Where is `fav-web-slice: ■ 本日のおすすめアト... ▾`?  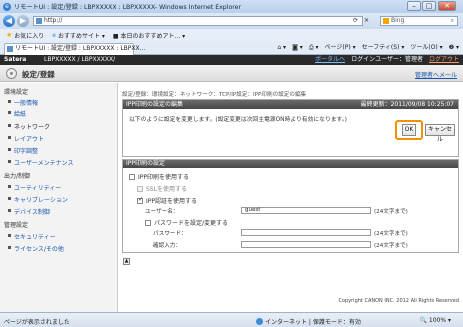 fav-web-slice: ■ 本日のおすすめアト... ▾ is located at coordinates (149, 35).